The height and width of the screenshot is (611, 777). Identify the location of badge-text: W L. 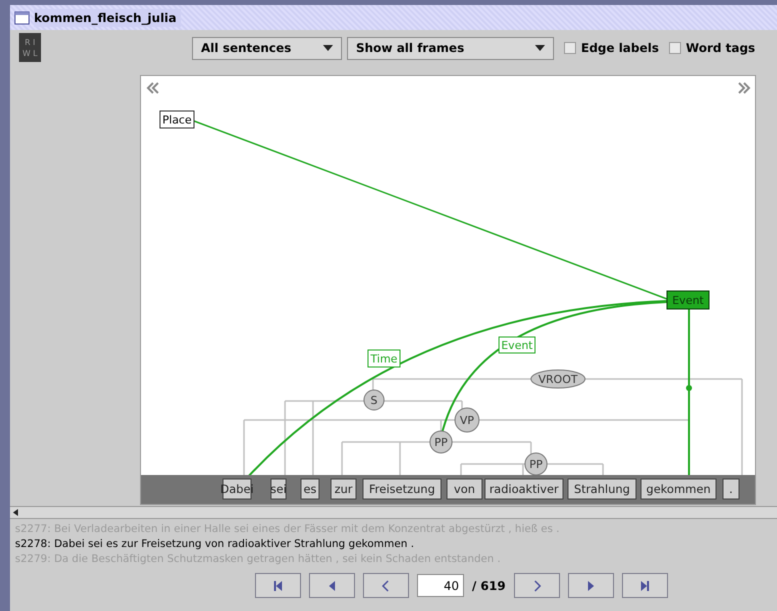
(30, 53).